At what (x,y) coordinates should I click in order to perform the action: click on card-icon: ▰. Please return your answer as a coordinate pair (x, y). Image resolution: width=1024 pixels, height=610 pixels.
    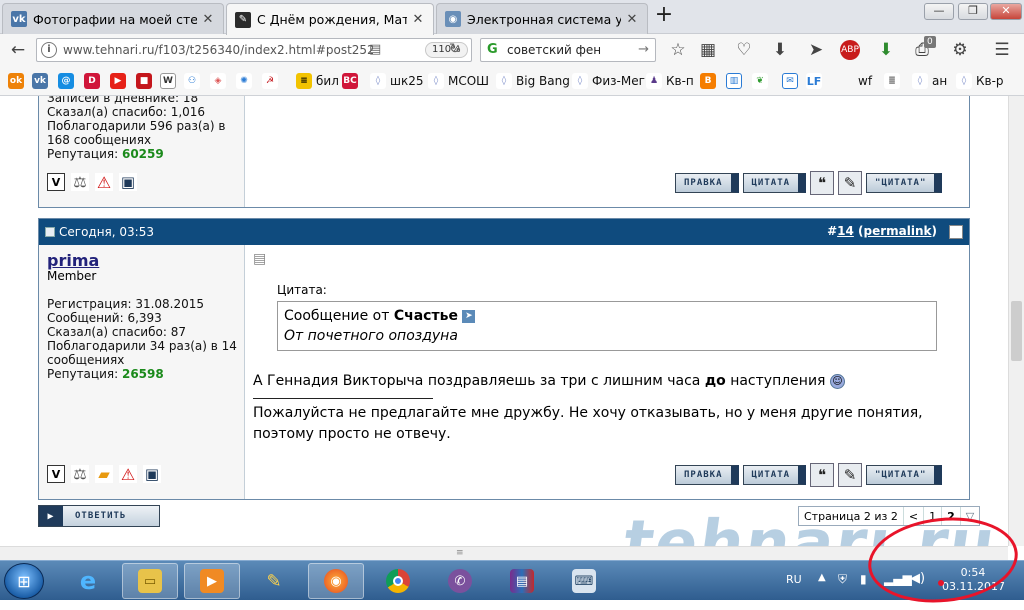
    Looking at the image, I should click on (104, 474).